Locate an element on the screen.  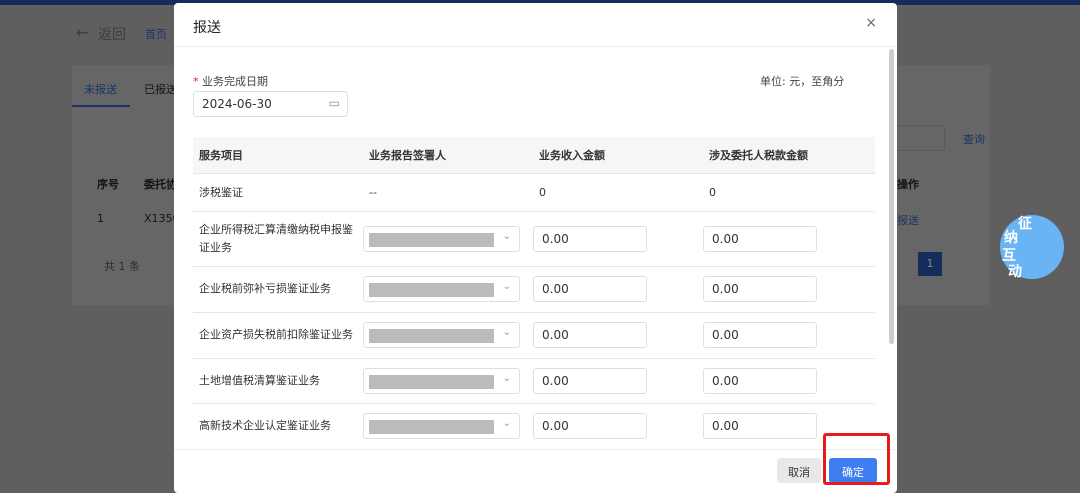
row-index: 1 is located at coordinates (100, 218).